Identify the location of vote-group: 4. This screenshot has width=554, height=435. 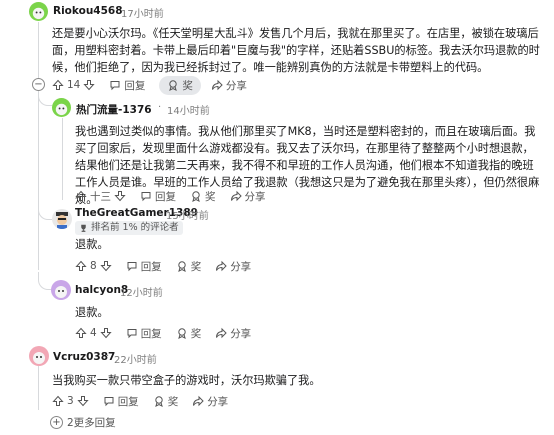
(93, 333).